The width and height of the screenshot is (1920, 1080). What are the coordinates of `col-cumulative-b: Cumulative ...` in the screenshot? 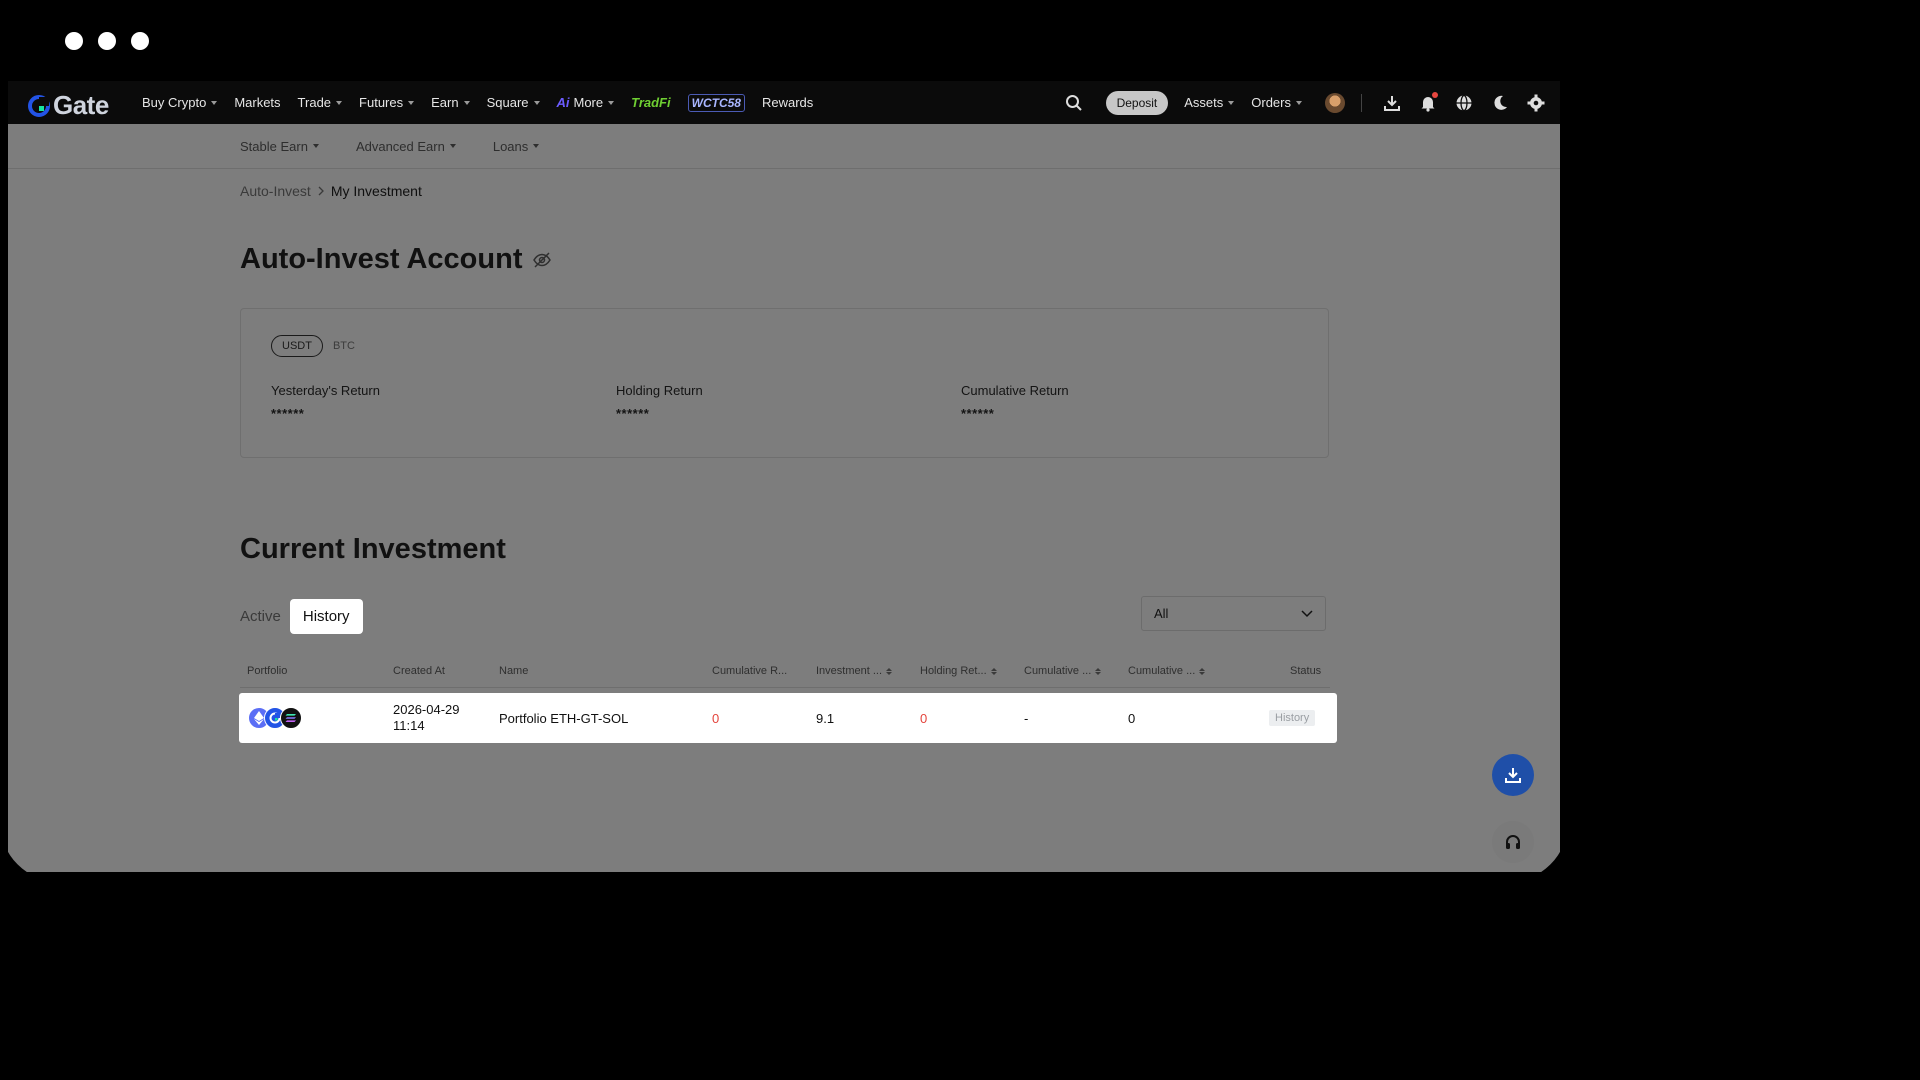 It's located at (1167, 671).